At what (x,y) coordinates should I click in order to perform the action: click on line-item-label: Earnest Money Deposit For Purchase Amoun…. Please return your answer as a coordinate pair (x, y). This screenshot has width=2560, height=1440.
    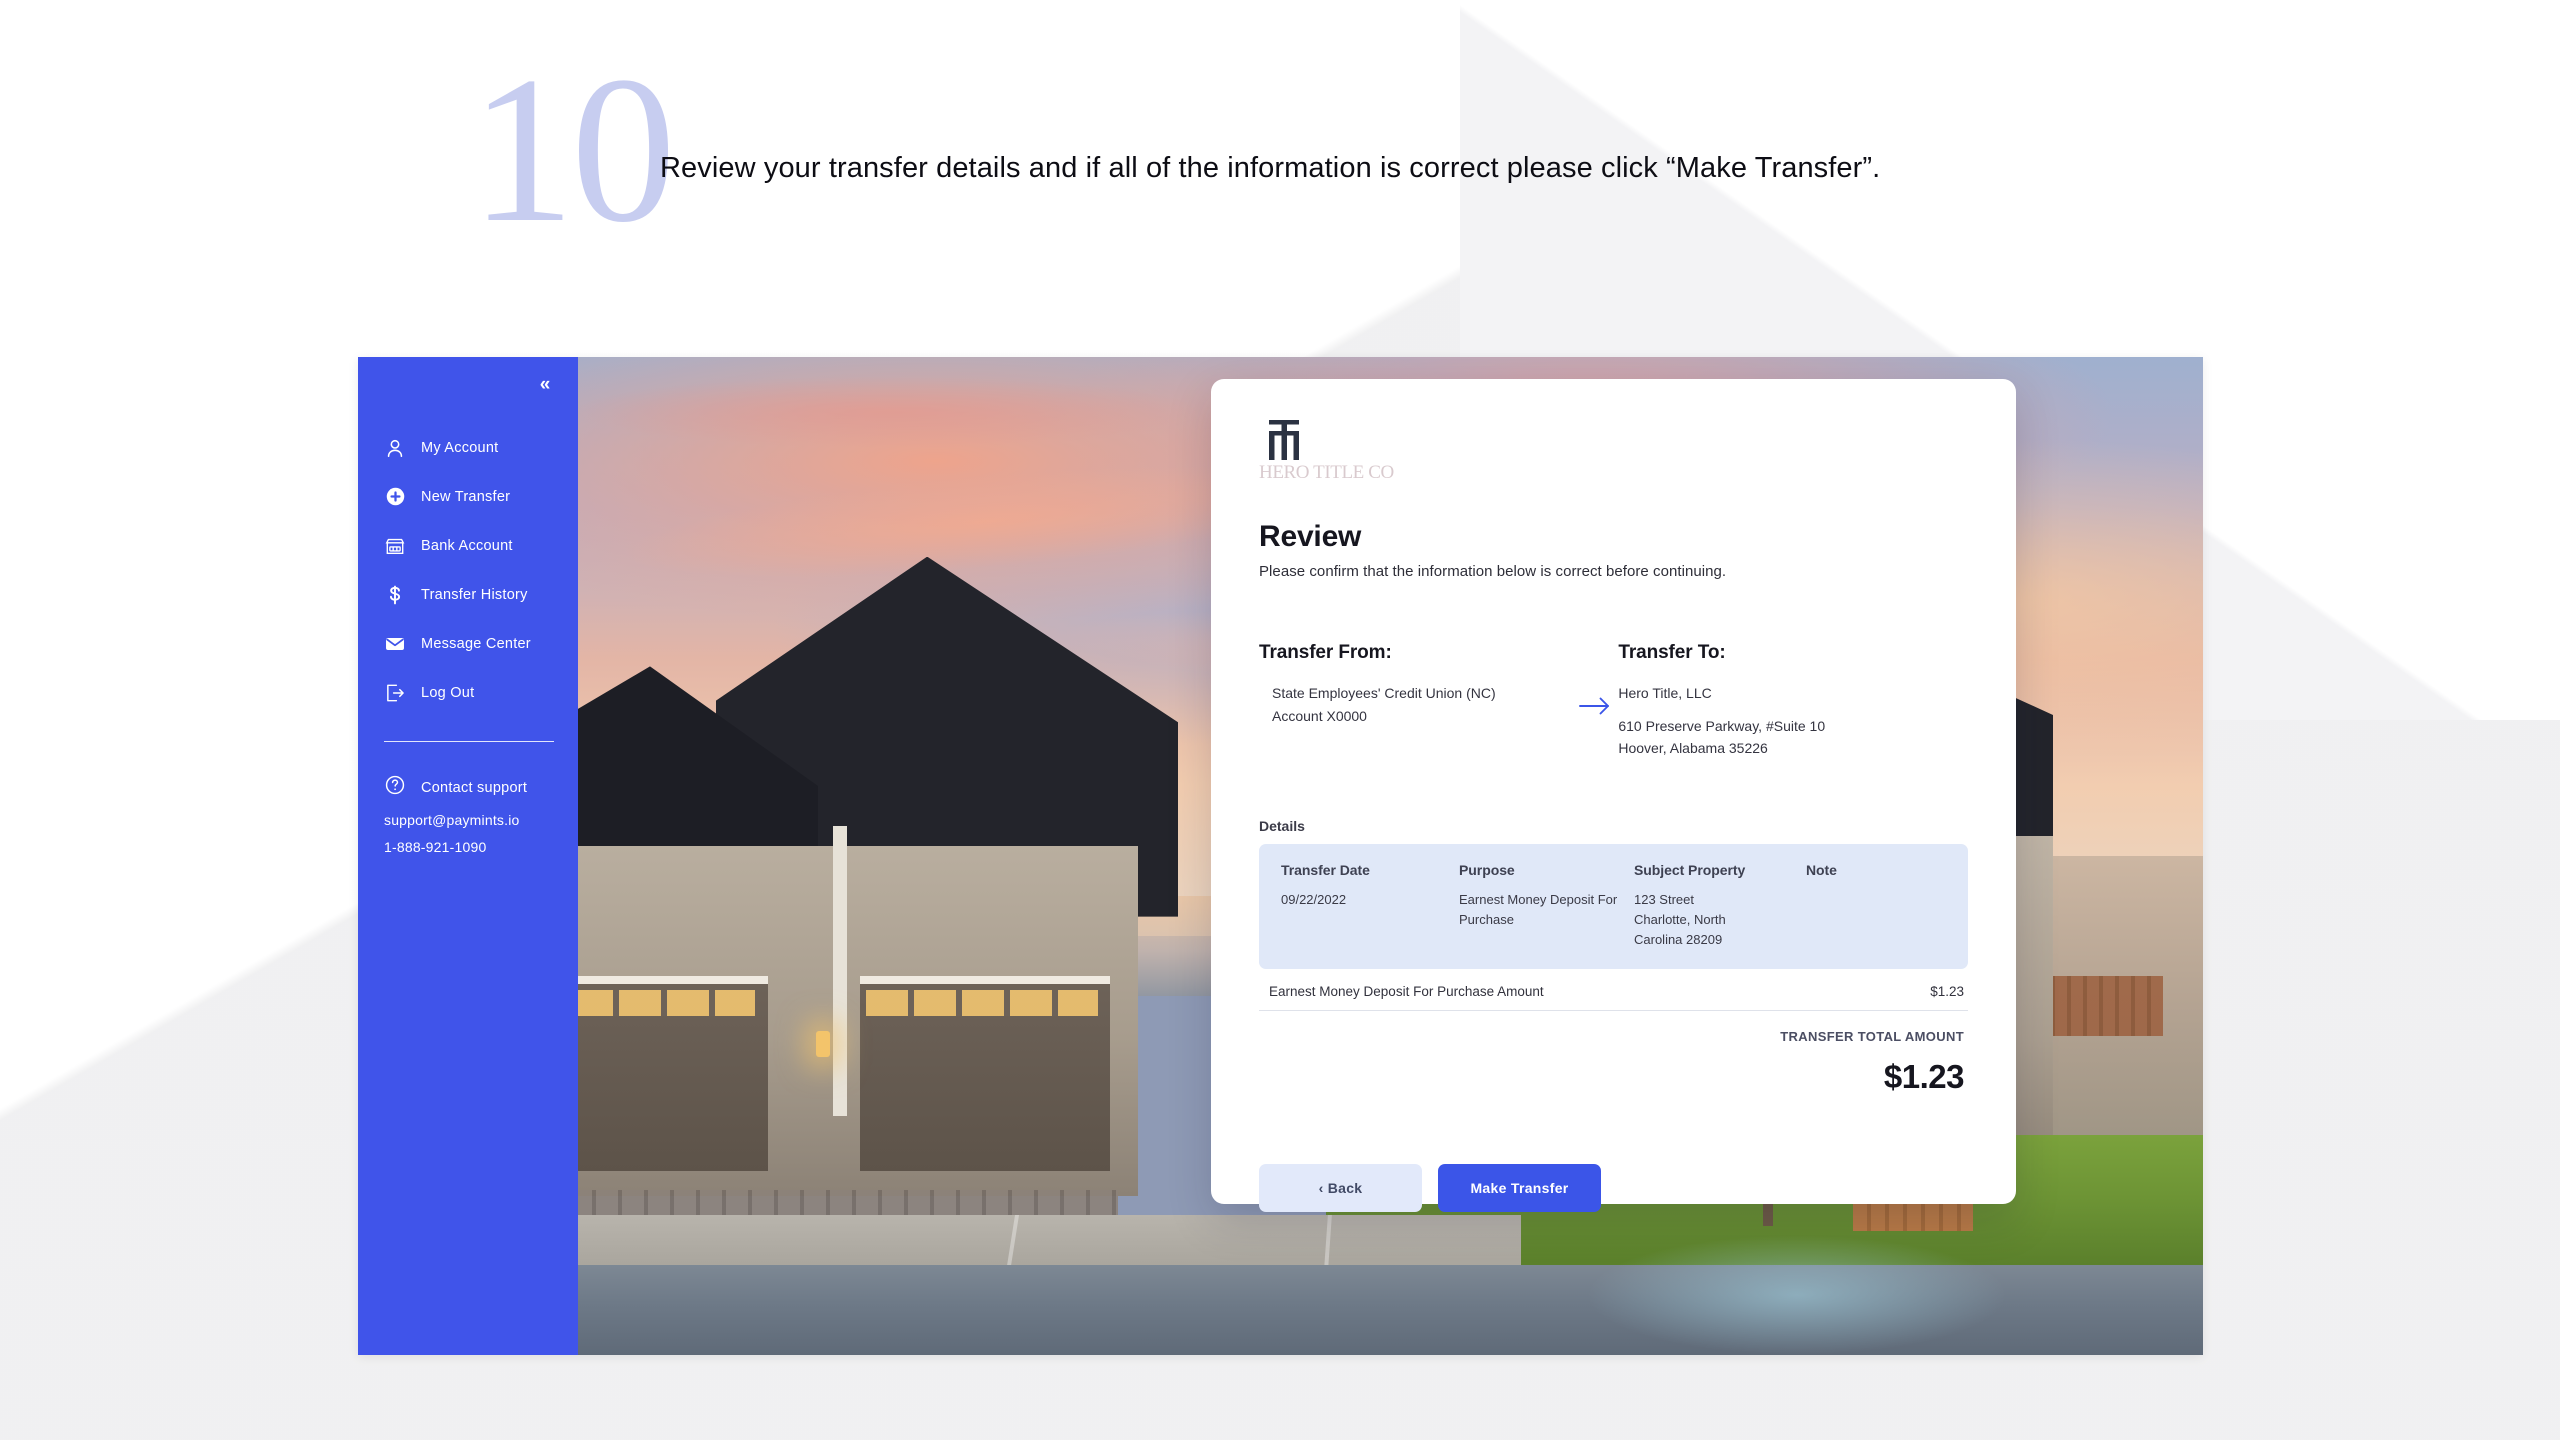
    Looking at the image, I should click on (1406, 992).